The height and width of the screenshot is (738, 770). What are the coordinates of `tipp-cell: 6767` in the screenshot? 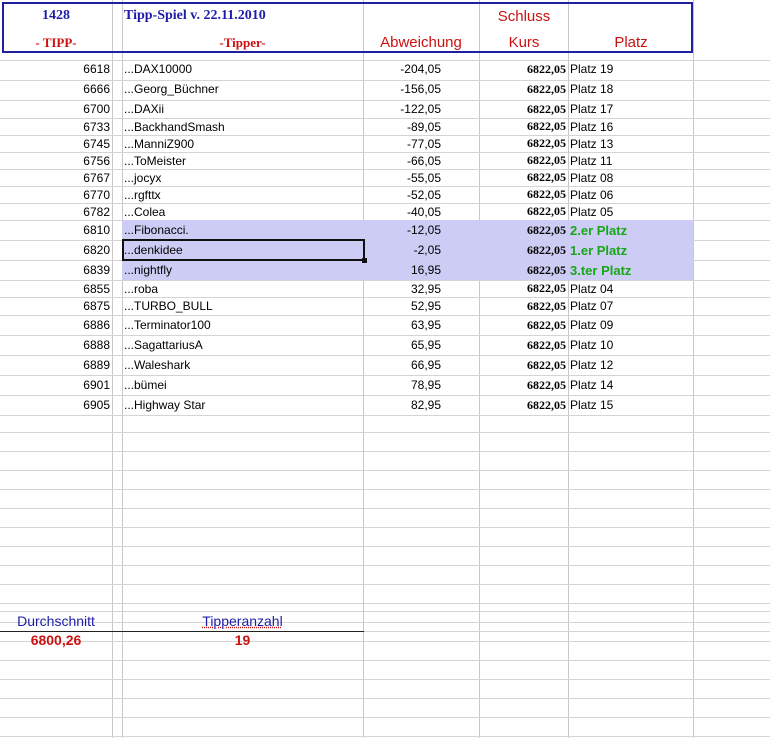 It's located at (55, 177).